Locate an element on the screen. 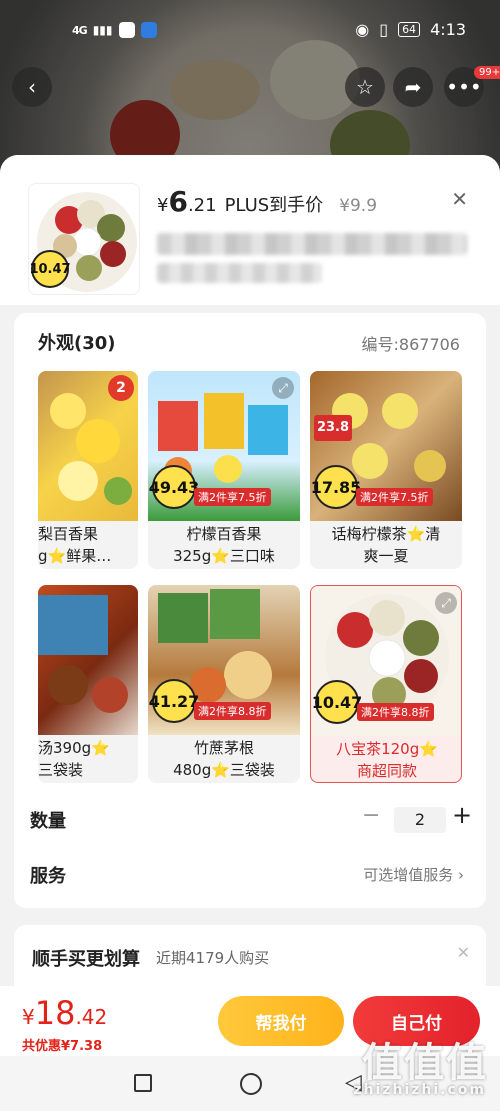  variant-price-tag: 49.43 is located at coordinates (174, 487).